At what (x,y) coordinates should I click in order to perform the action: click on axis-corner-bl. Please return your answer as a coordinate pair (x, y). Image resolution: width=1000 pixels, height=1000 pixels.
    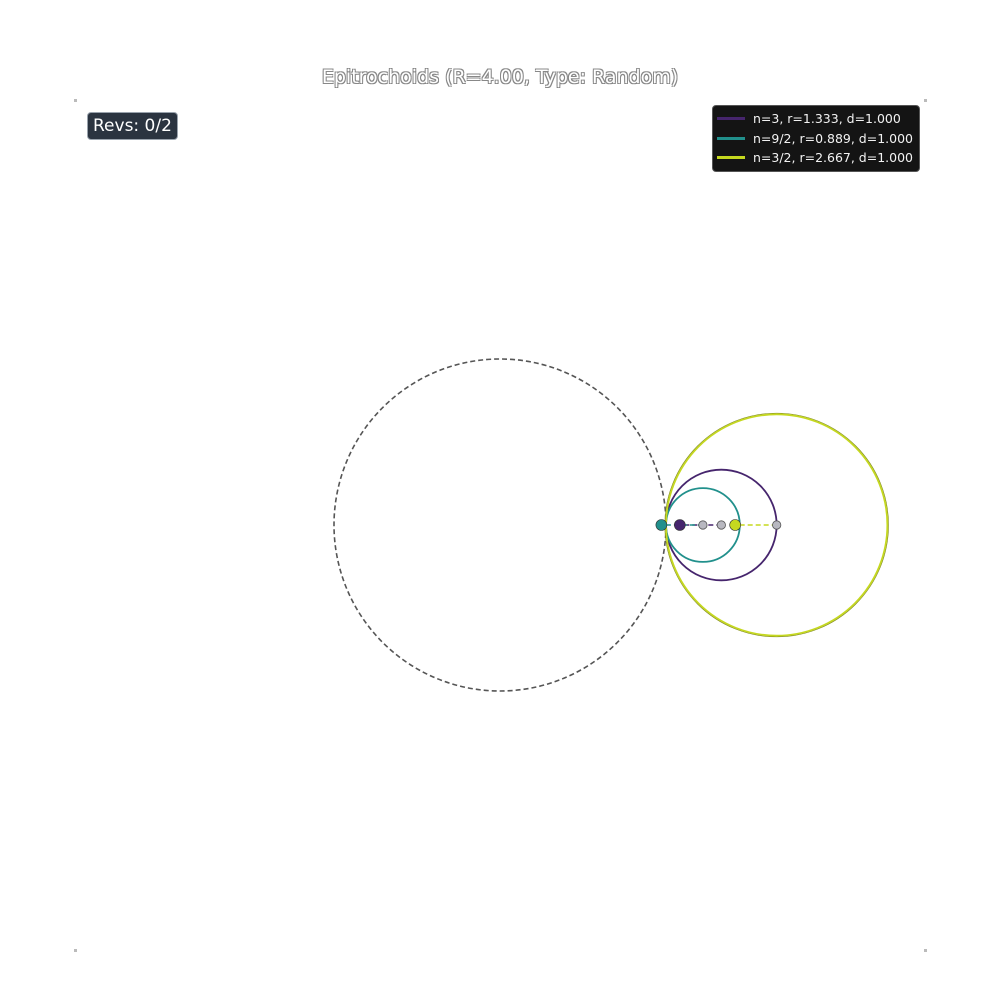
    Looking at the image, I should click on (75, 950).